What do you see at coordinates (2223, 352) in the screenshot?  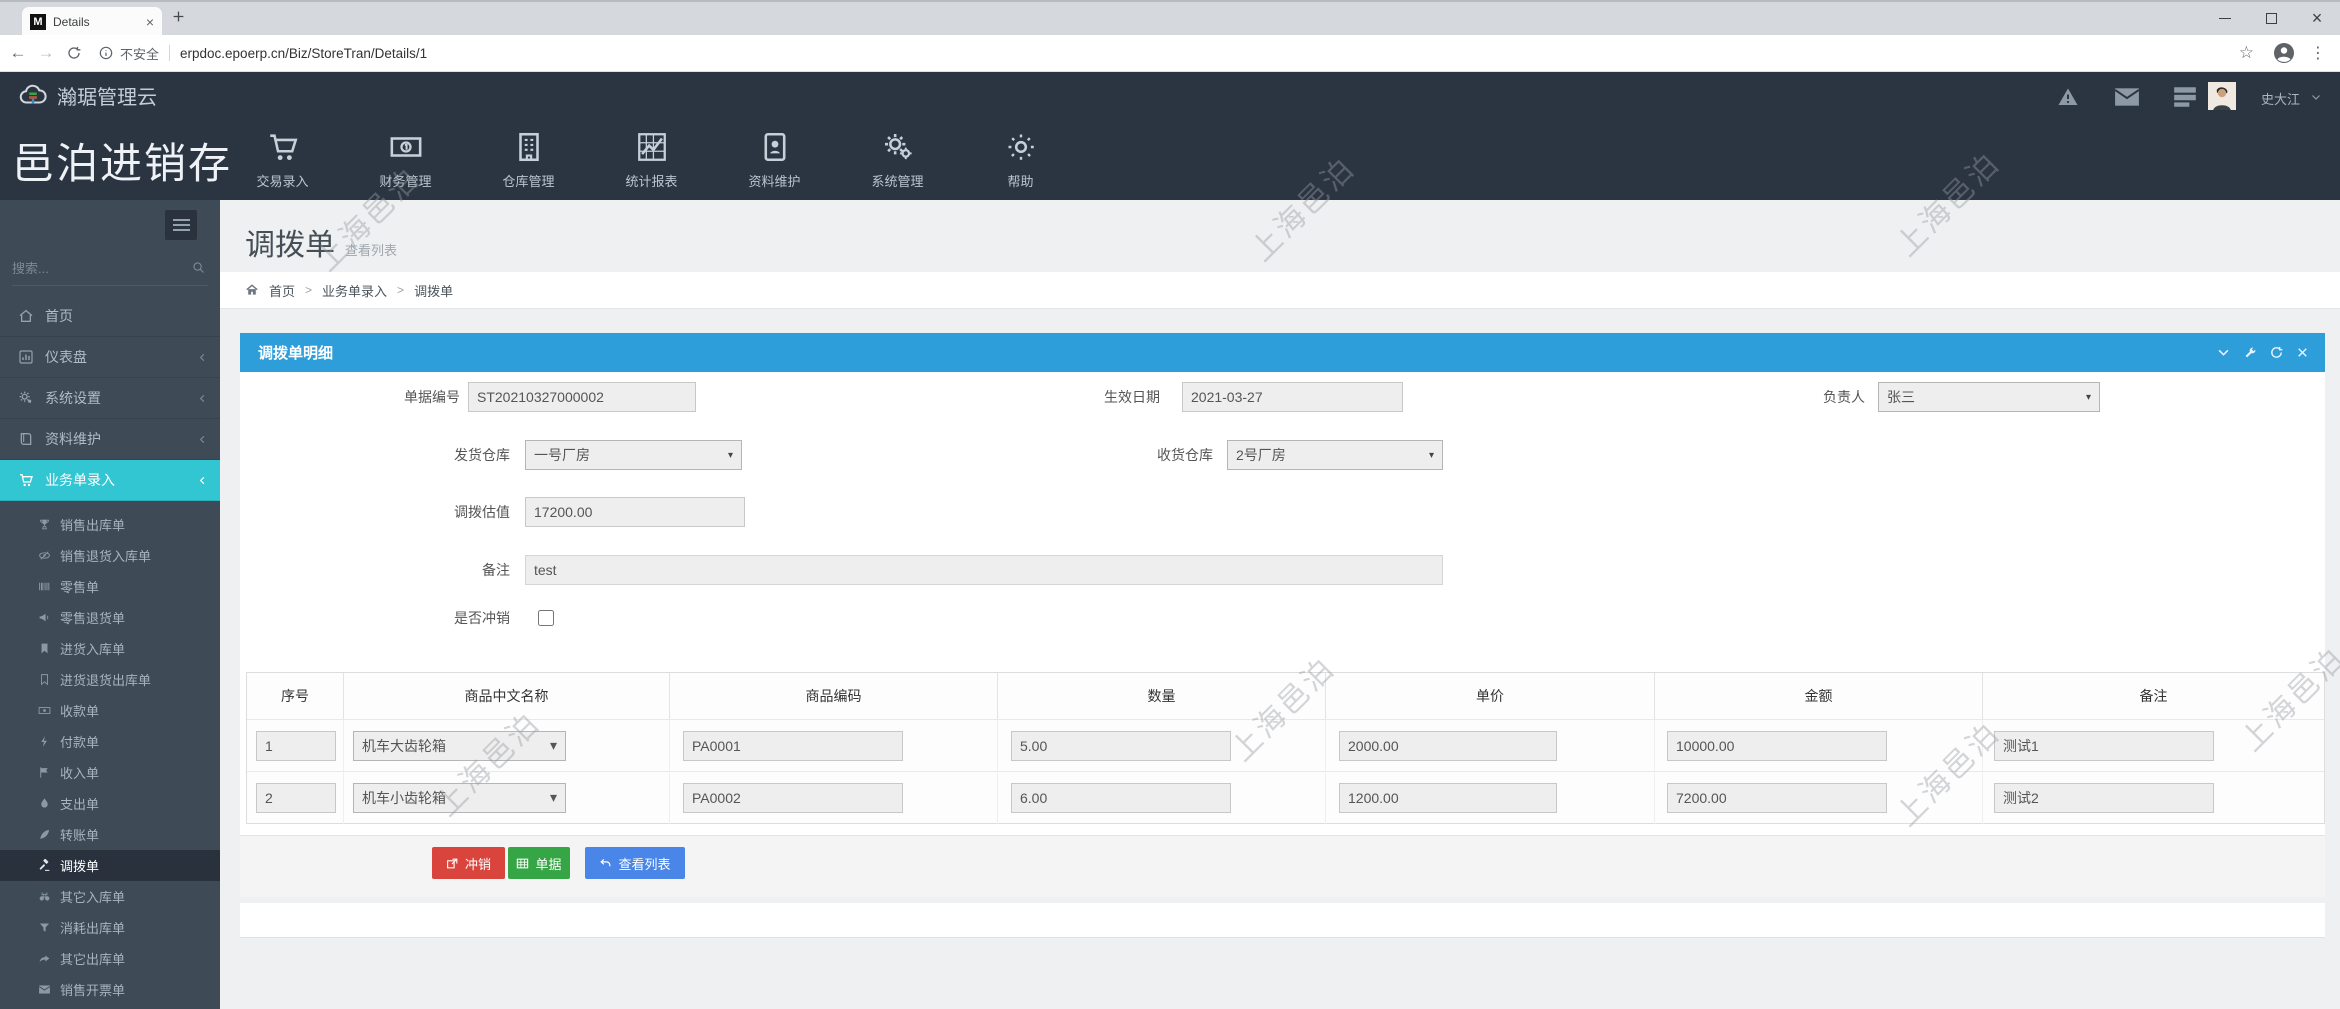 I see `collapse-icon` at bounding box center [2223, 352].